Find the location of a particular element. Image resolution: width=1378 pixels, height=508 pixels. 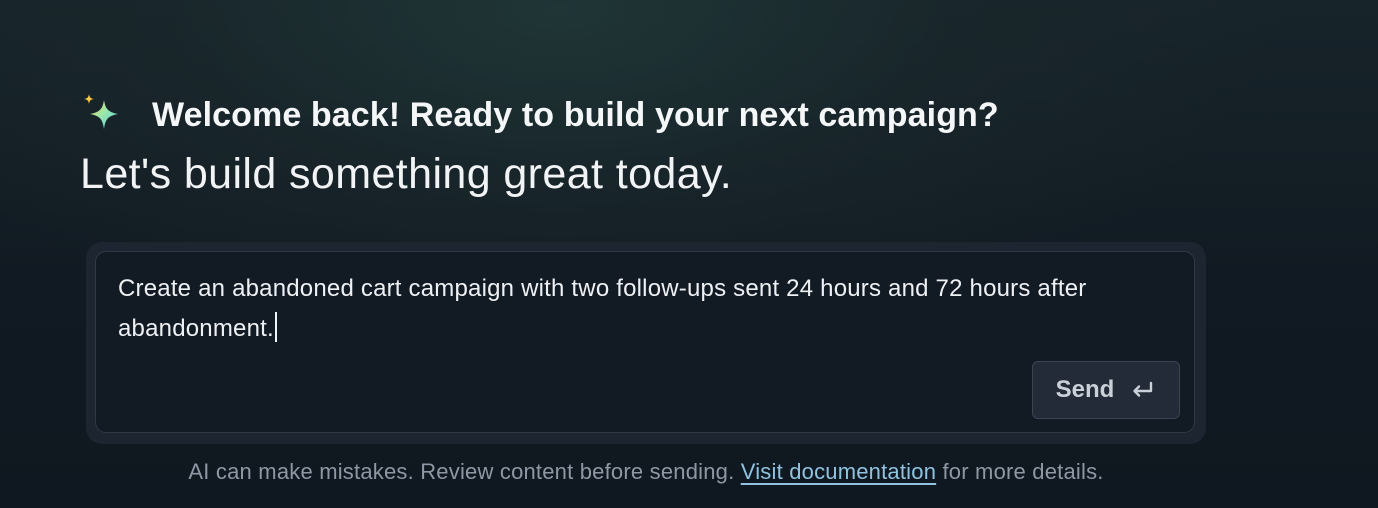

disclaimer-text-after: for more details. is located at coordinates (1023, 471).